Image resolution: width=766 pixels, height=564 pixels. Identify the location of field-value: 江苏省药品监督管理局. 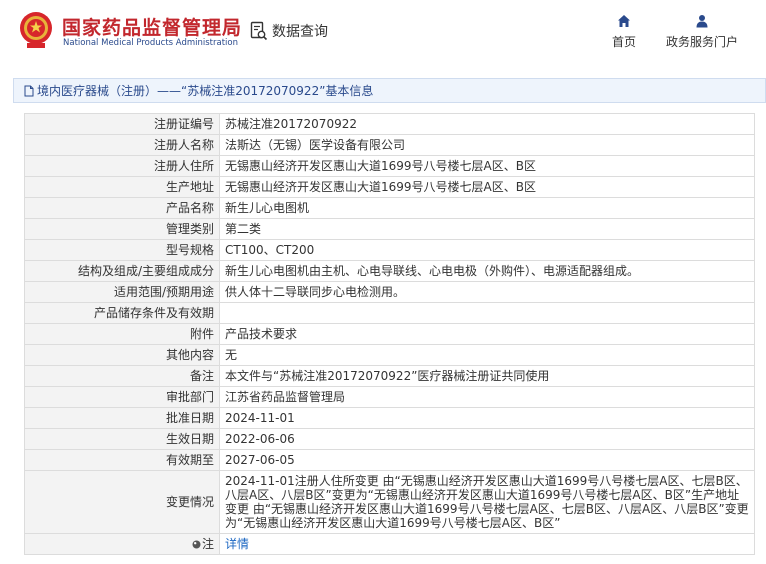
(487, 397).